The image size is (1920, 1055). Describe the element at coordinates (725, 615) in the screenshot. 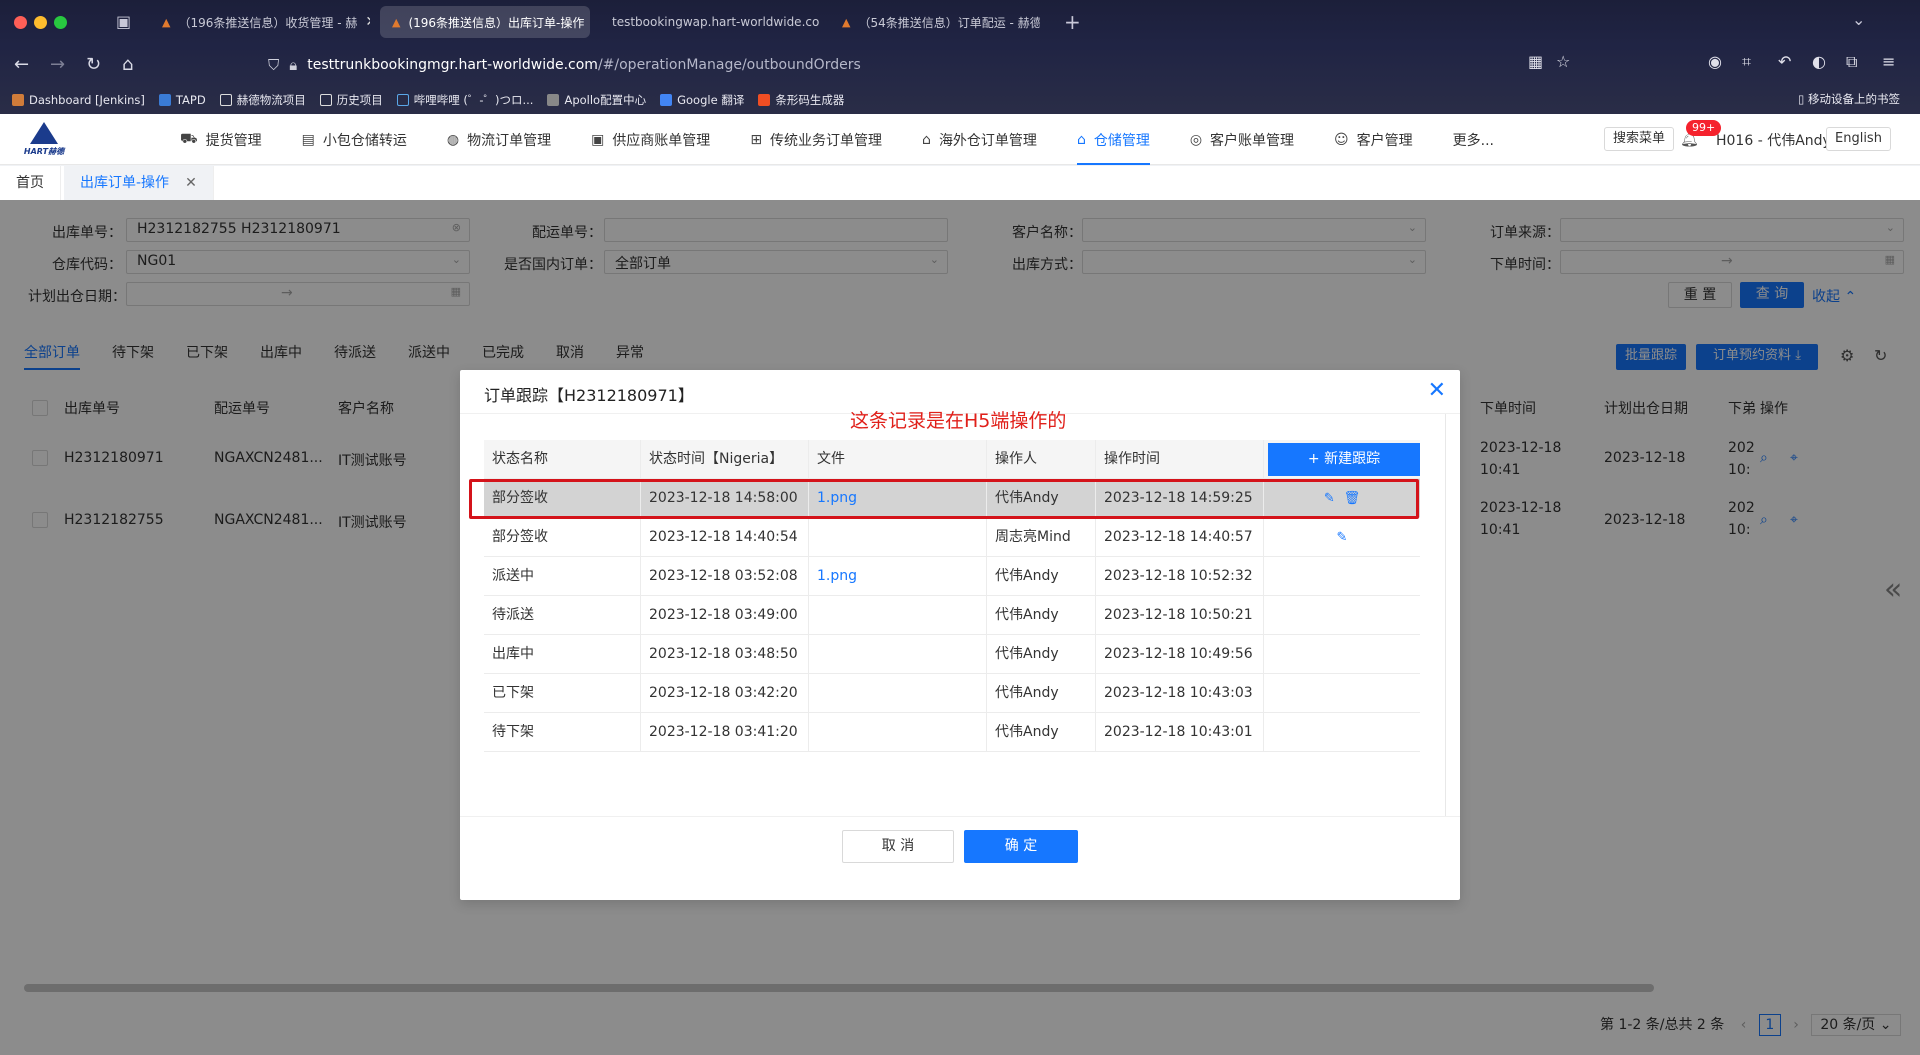

I see `tracking-cell: 2023-12-18 03:49:00` at that location.